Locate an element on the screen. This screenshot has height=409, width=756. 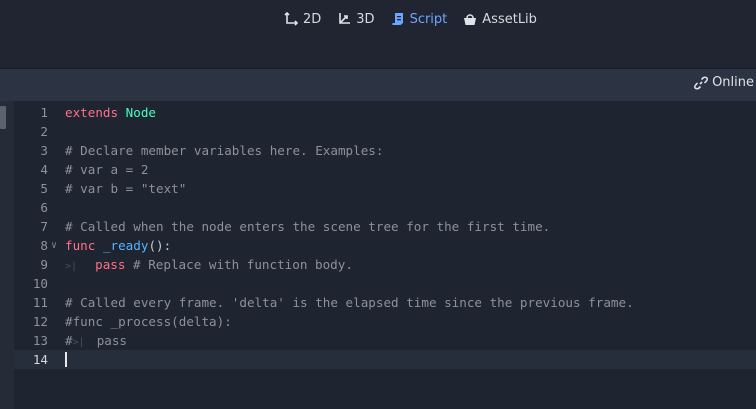
workspace-2d-label: 2D is located at coordinates (312, 19).